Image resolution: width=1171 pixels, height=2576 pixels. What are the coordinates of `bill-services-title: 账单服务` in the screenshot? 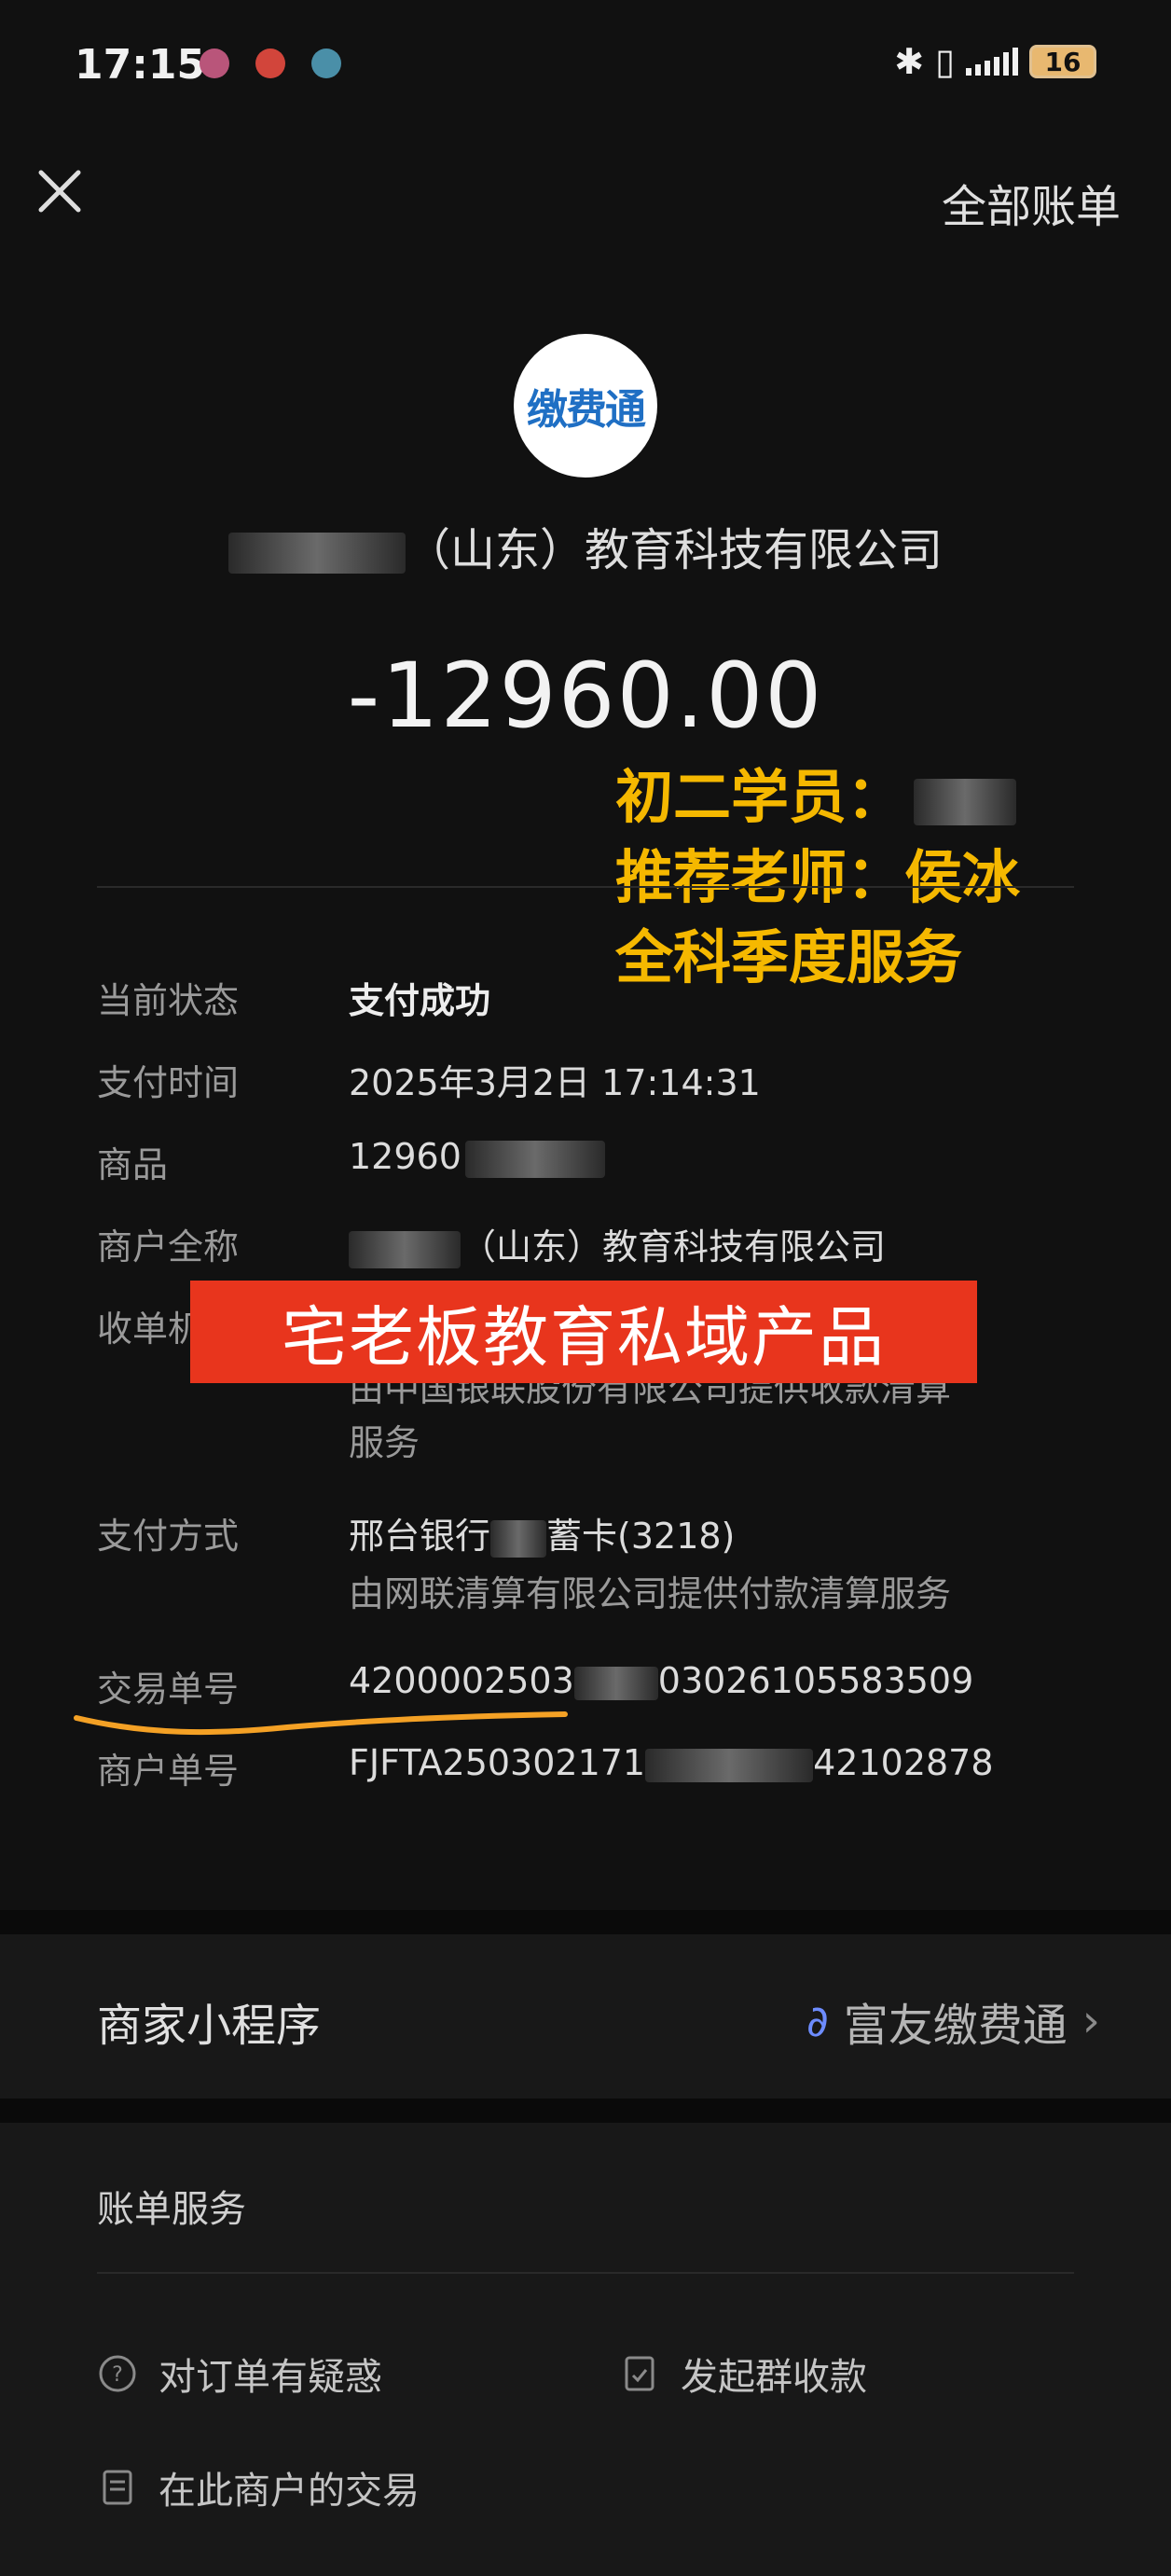 It's located at (171, 2209).